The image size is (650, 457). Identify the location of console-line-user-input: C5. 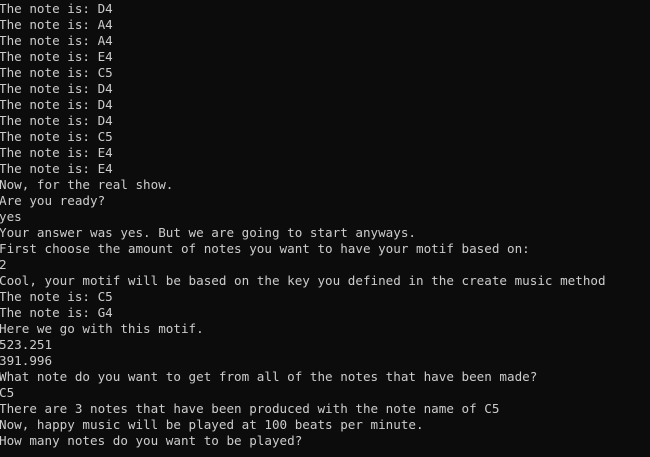
(7, 392).